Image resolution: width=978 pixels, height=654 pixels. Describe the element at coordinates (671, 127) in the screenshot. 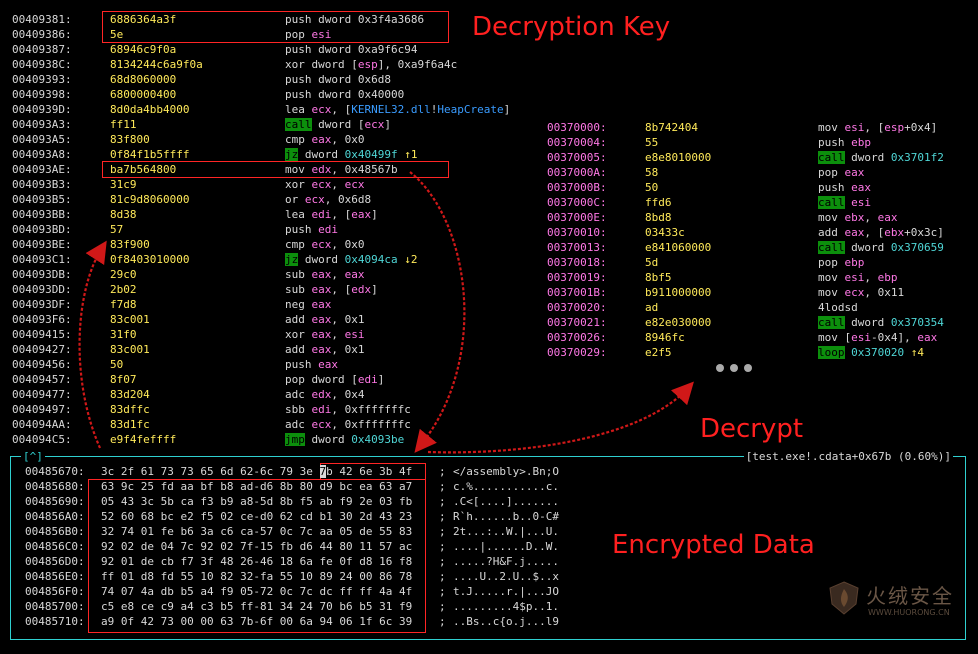

I see `disasm-bytes: 8b742404` at that location.